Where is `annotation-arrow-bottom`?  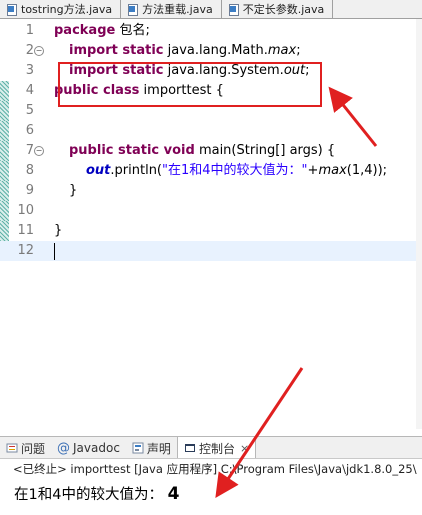
annotation-arrow-bottom is located at coordinates (259, 432).